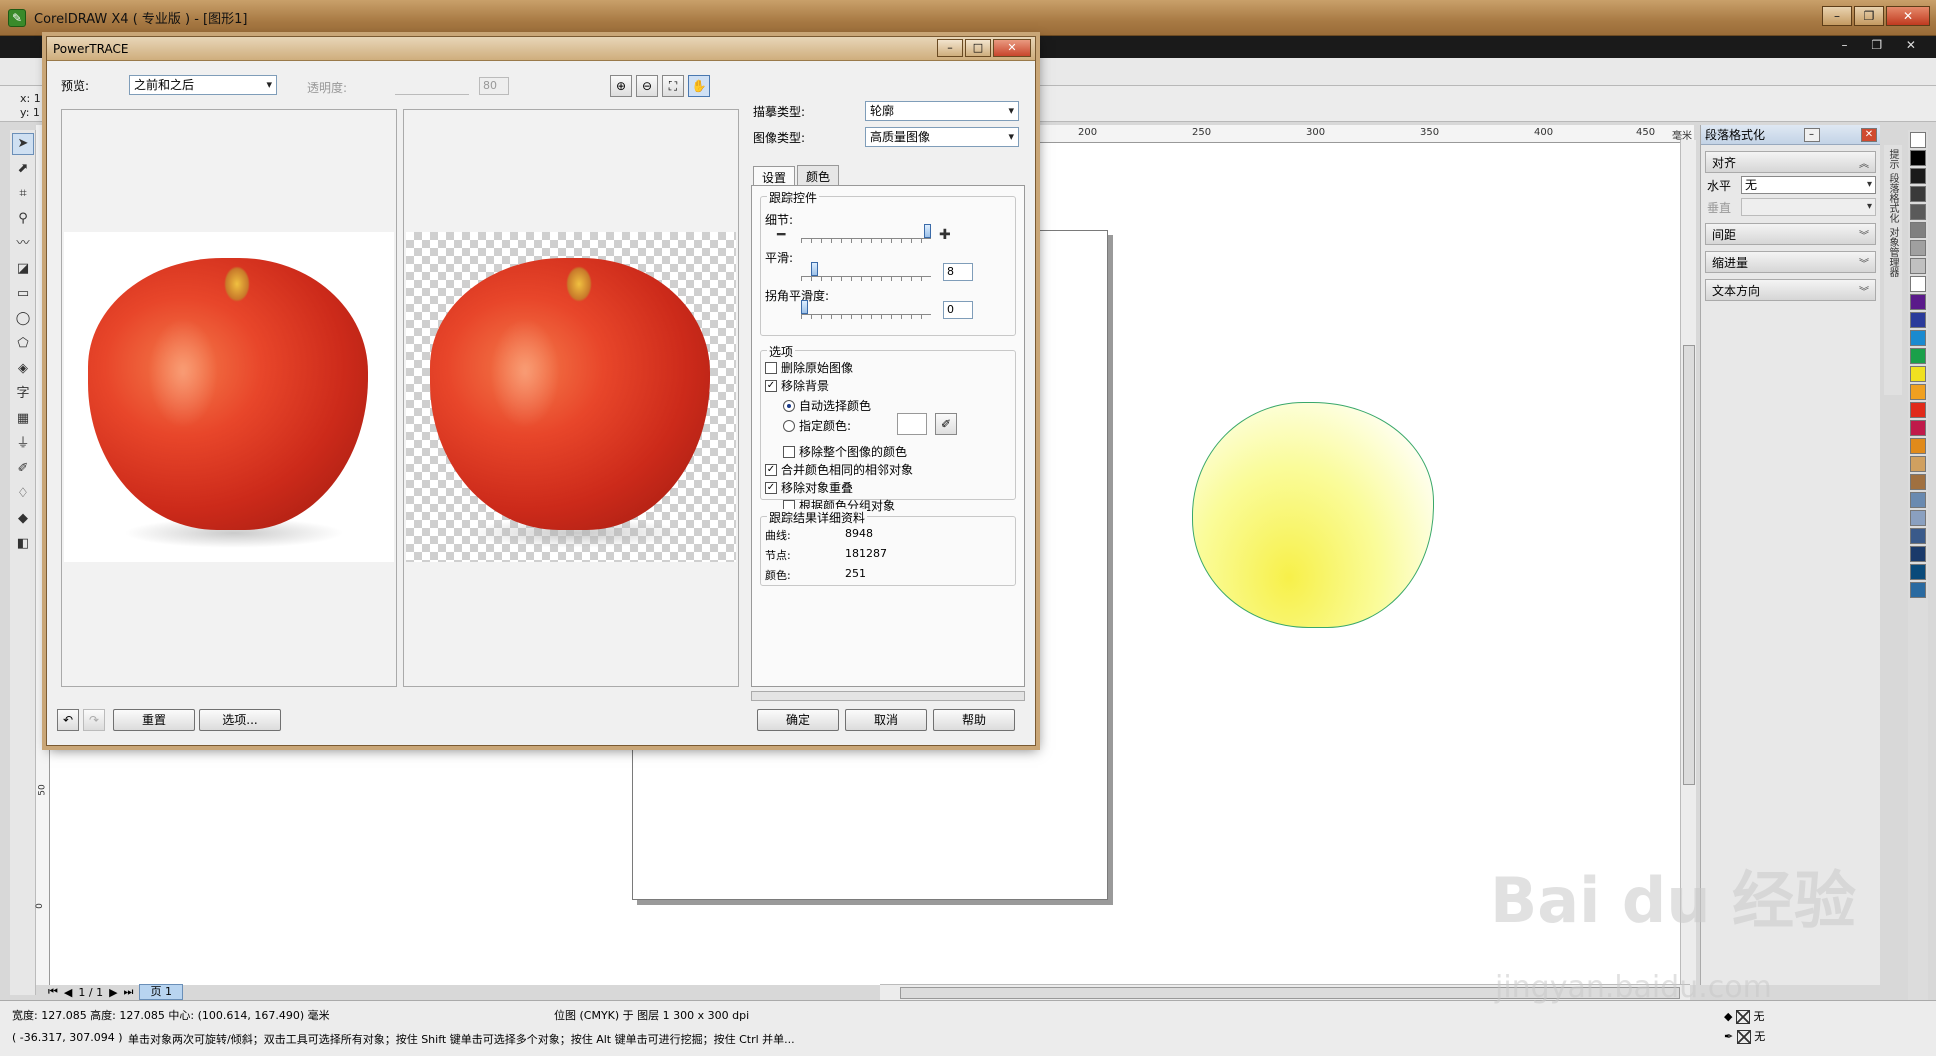 The image size is (1936, 1056). Describe the element at coordinates (839, 469) in the screenshot. I see `merge-adjacent-checkbox: ✓ 合并颜色相同的相邻对象` at that location.